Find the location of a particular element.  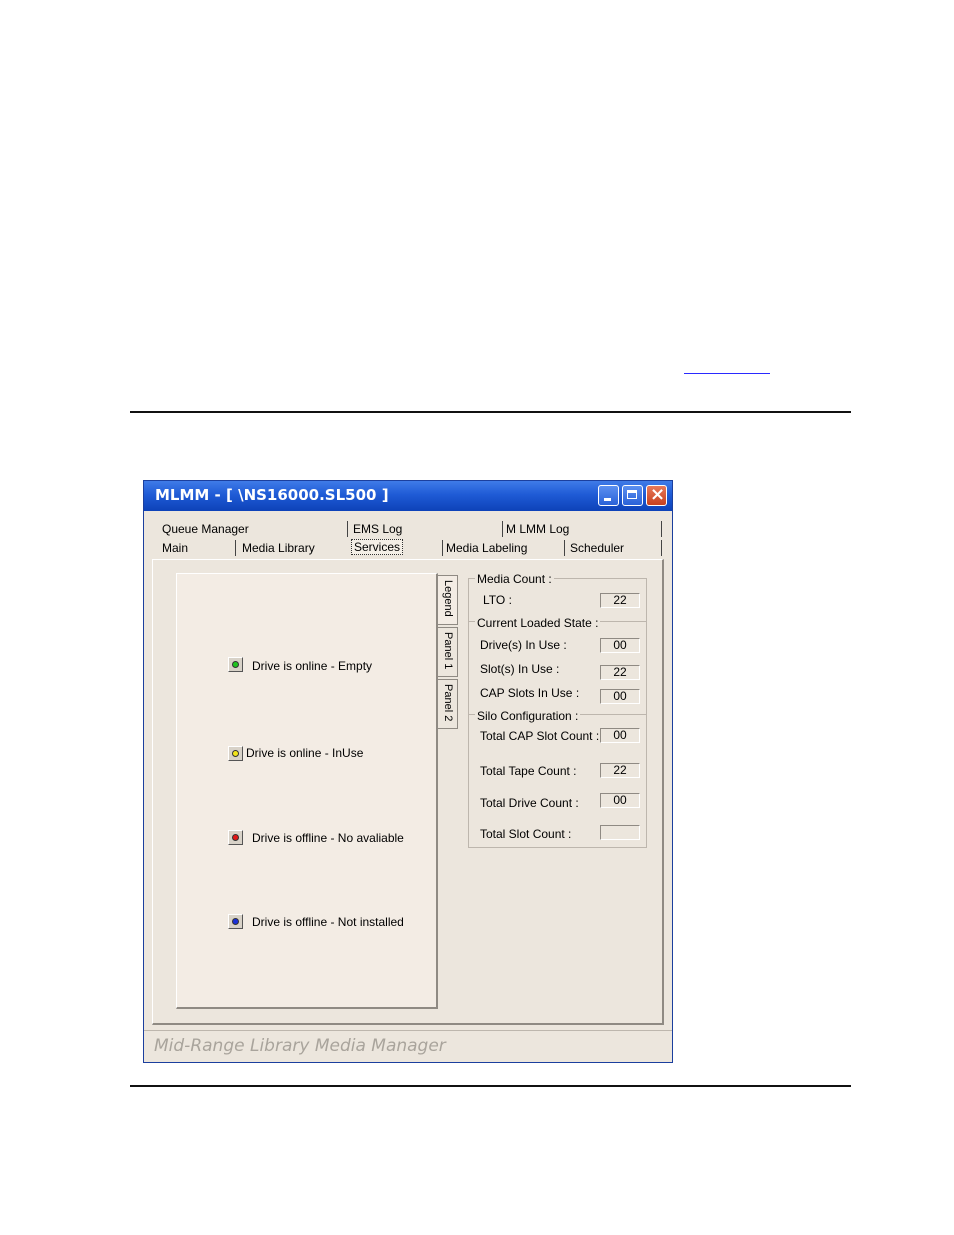

tab-ems-log: EMS Log is located at coordinates (377, 529).